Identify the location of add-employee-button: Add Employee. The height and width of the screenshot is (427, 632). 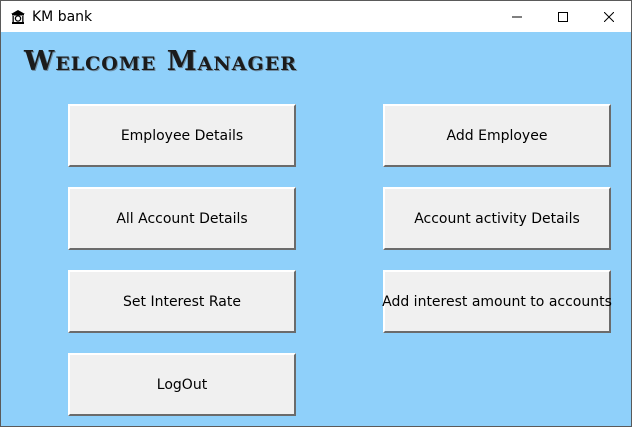
(497, 135).